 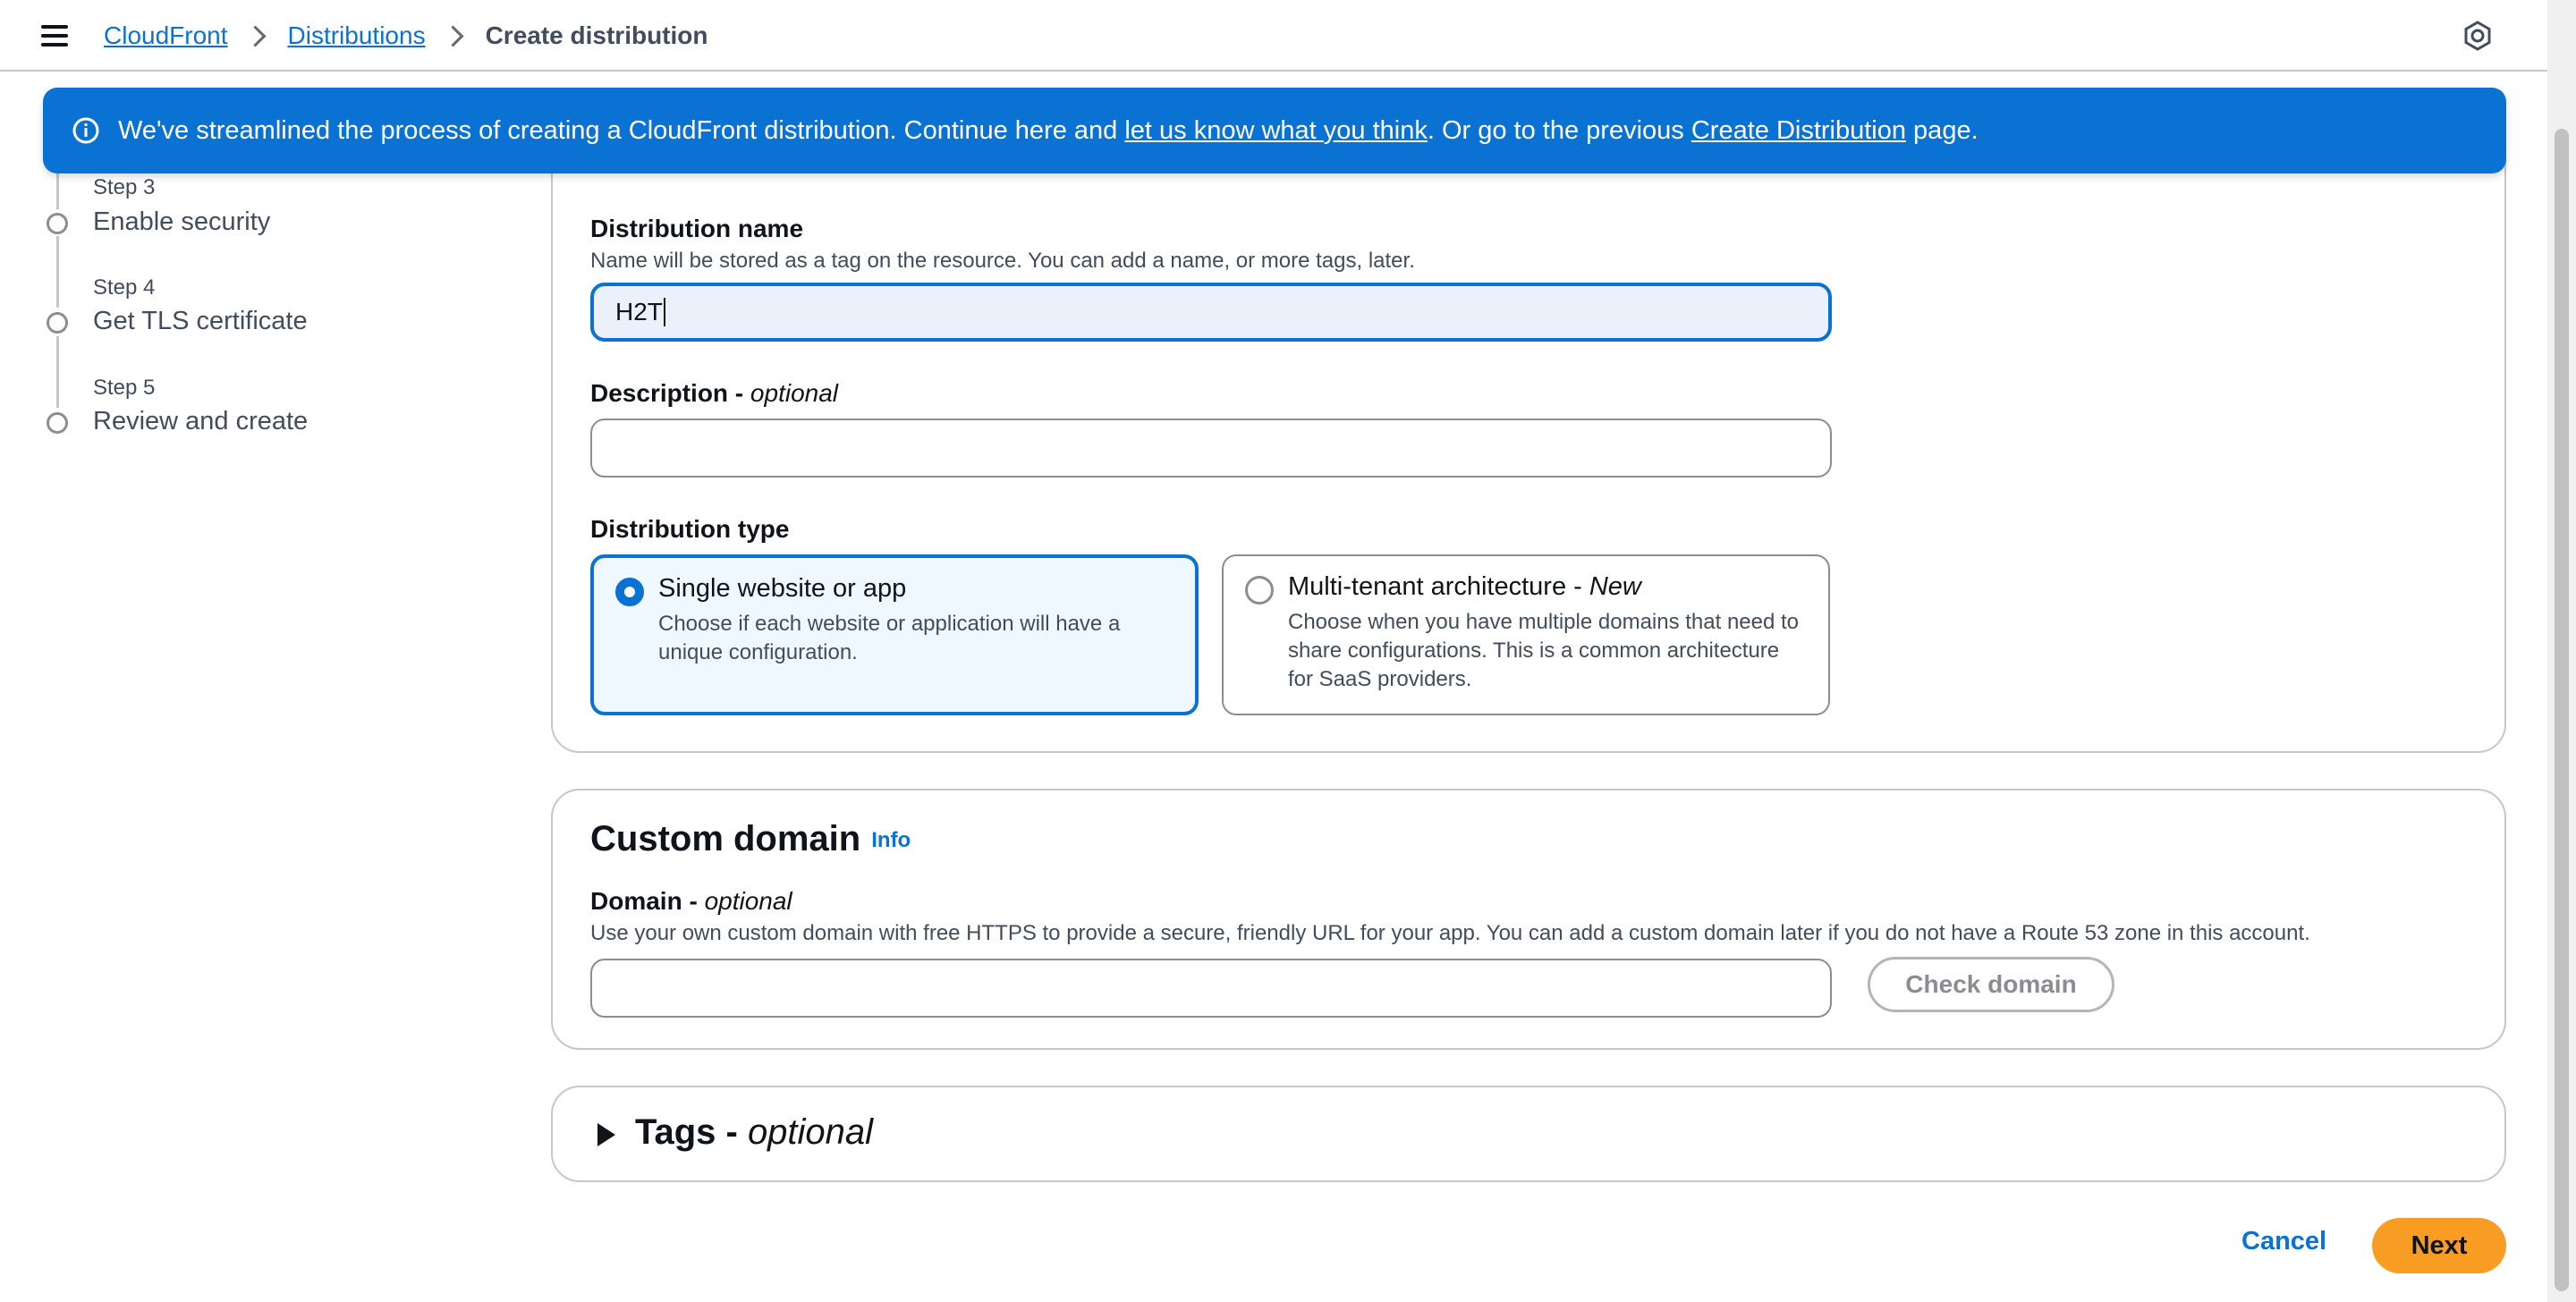 What do you see at coordinates (181, 222) in the screenshot?
I see `step-label: Enable security` at bounding box center [181, 222].